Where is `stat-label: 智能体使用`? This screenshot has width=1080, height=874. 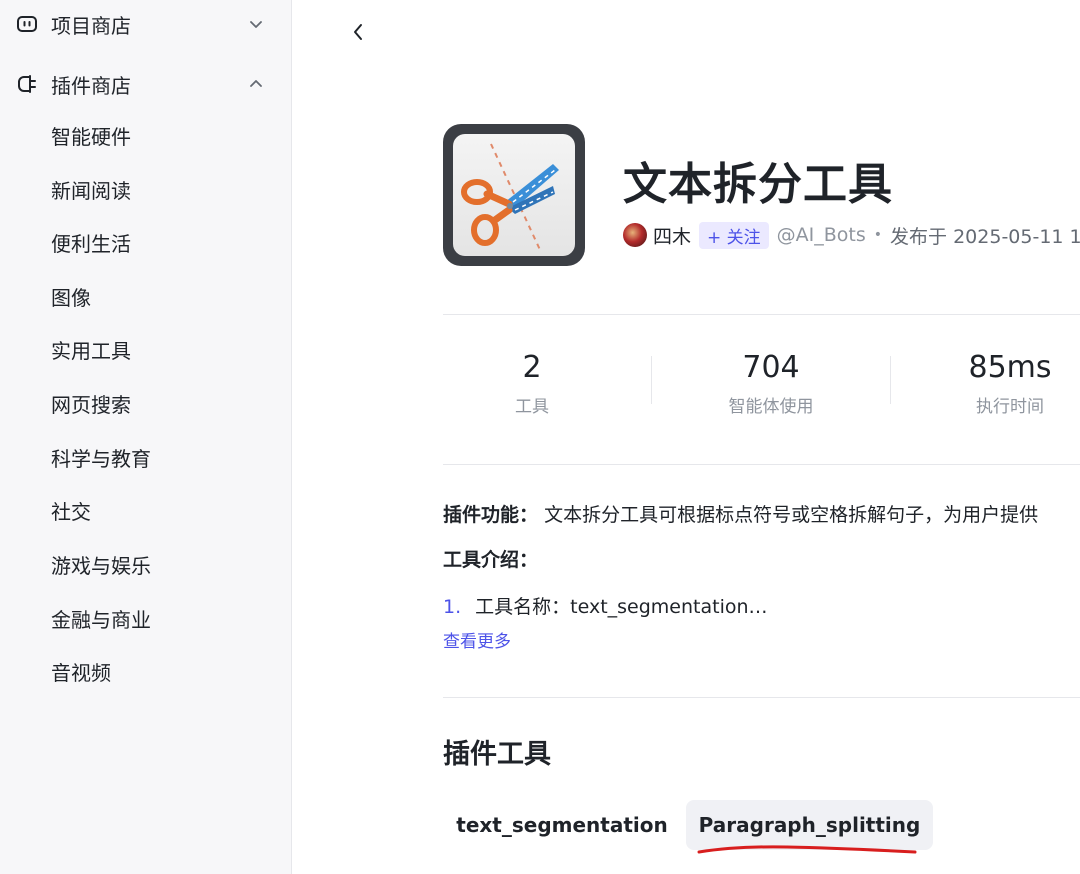
stat-label: 智能体使用 is located at coordinates (771, 407).